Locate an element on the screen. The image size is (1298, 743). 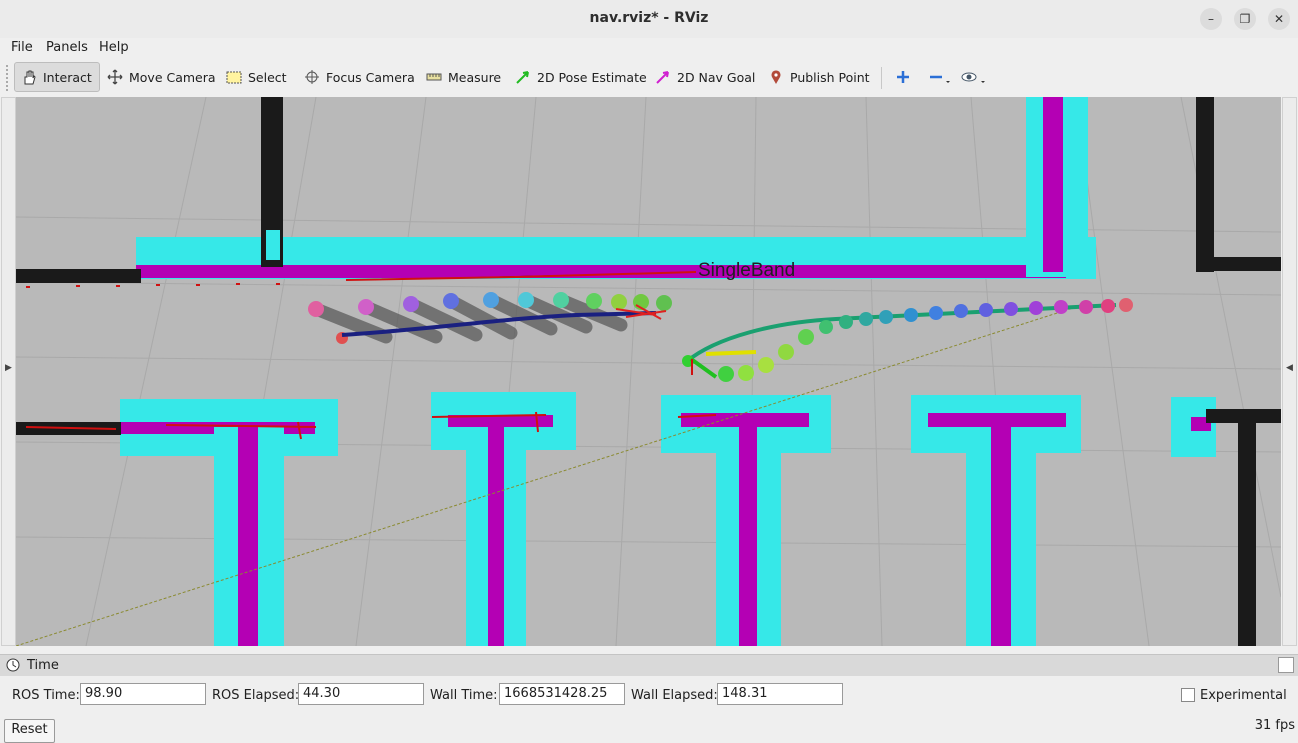
singleband-label: SingleBand is located at coordinates (746, 270).